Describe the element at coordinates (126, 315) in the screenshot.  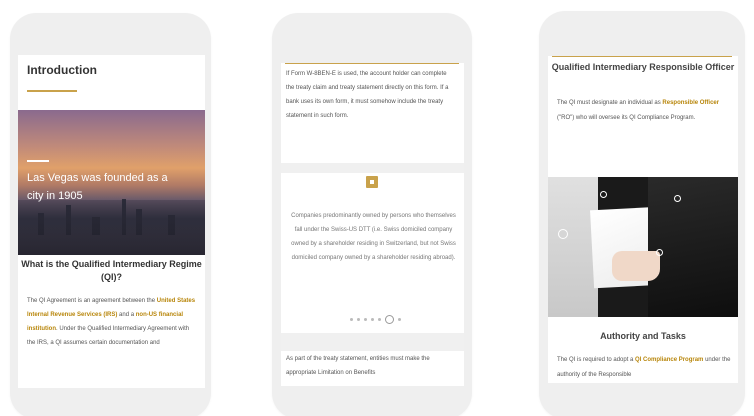
I see `text: and a` at that location.